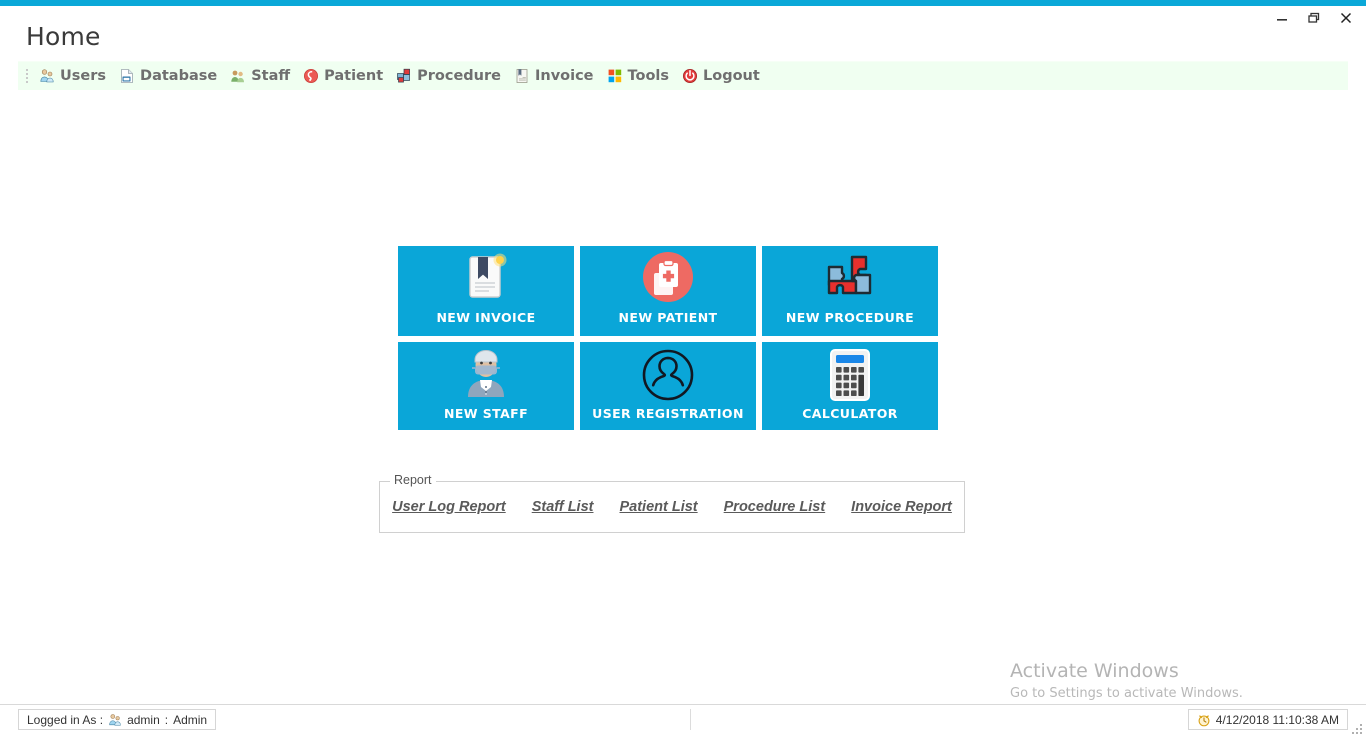  I want to click on tile-row: NEW INVOICE NEW PATIENT NEW PROCEDURE, so click(669, 291).